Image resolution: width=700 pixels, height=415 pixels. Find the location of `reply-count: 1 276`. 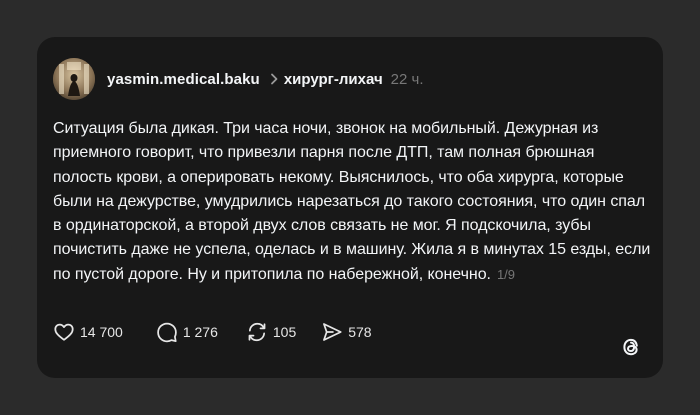

reply-count: 1 276 is located at coordinates (200, 332).